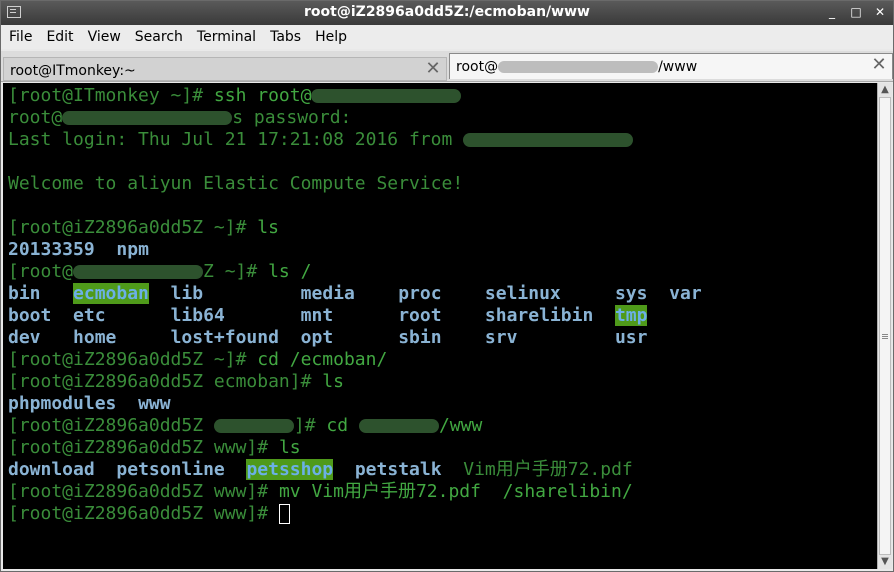 The width and height of the screenshot is (894, 572). Describe the element at coordinates (226, 37) in the screenshot. I see `menu-terminal: Terminal` at that location.